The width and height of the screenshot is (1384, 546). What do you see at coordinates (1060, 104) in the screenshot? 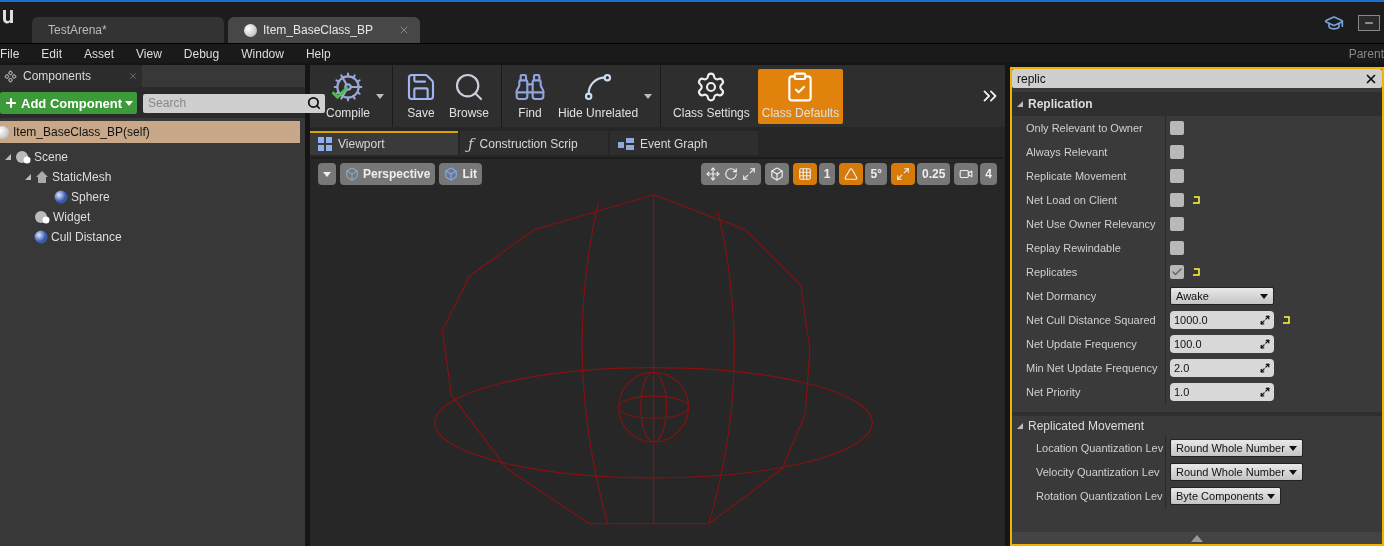
I see `section-title: Replication` at bounding box center [1060, 104].